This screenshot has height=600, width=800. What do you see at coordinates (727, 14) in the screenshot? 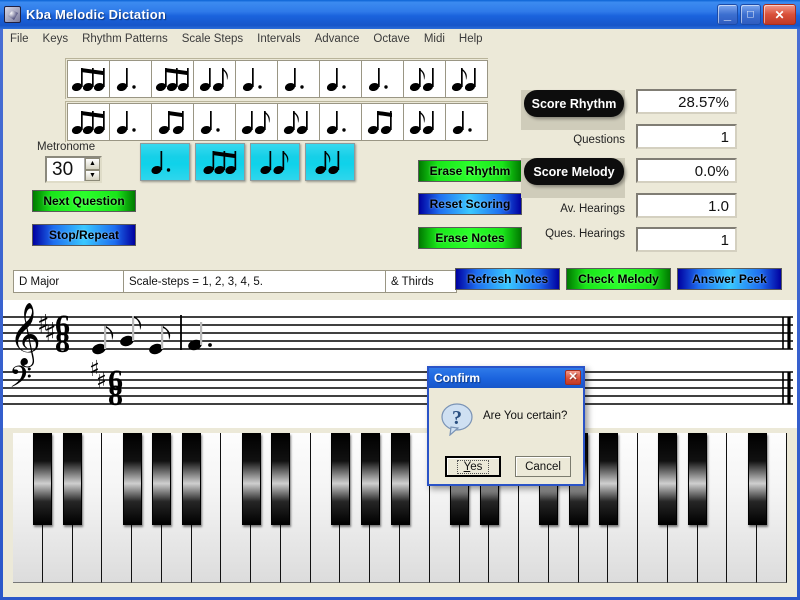
I see `minimize-button: _` at bounding box center [727, 14].